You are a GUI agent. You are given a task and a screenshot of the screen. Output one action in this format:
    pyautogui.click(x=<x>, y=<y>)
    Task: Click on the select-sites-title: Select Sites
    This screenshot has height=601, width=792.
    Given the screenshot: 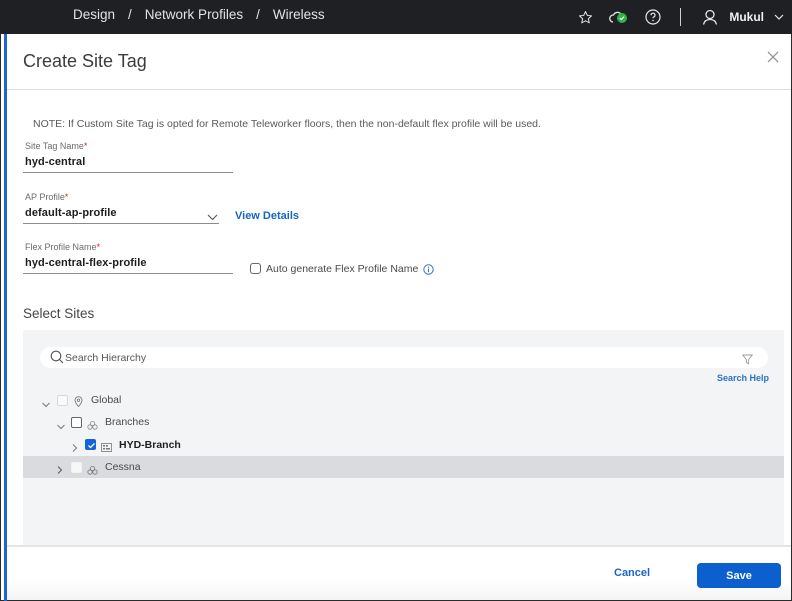 What is the action you would take?
    pyautogui.click(x=59, y=313)
    